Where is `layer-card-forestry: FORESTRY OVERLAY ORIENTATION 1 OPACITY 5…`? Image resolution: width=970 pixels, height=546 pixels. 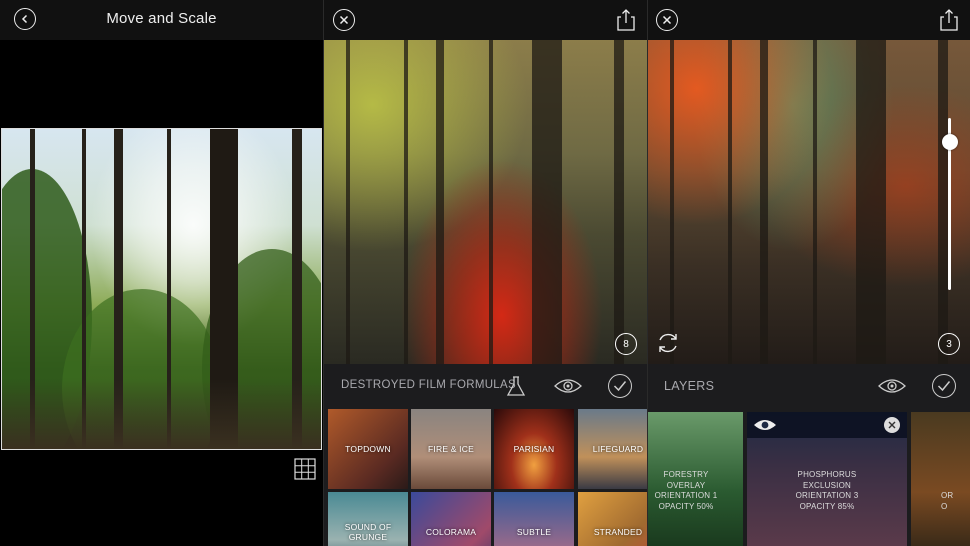
layer-card-forestry: FORESTRY OVERLAY ORIENTATION 1 OPACITY 5… is located at coordinates (695, 479).